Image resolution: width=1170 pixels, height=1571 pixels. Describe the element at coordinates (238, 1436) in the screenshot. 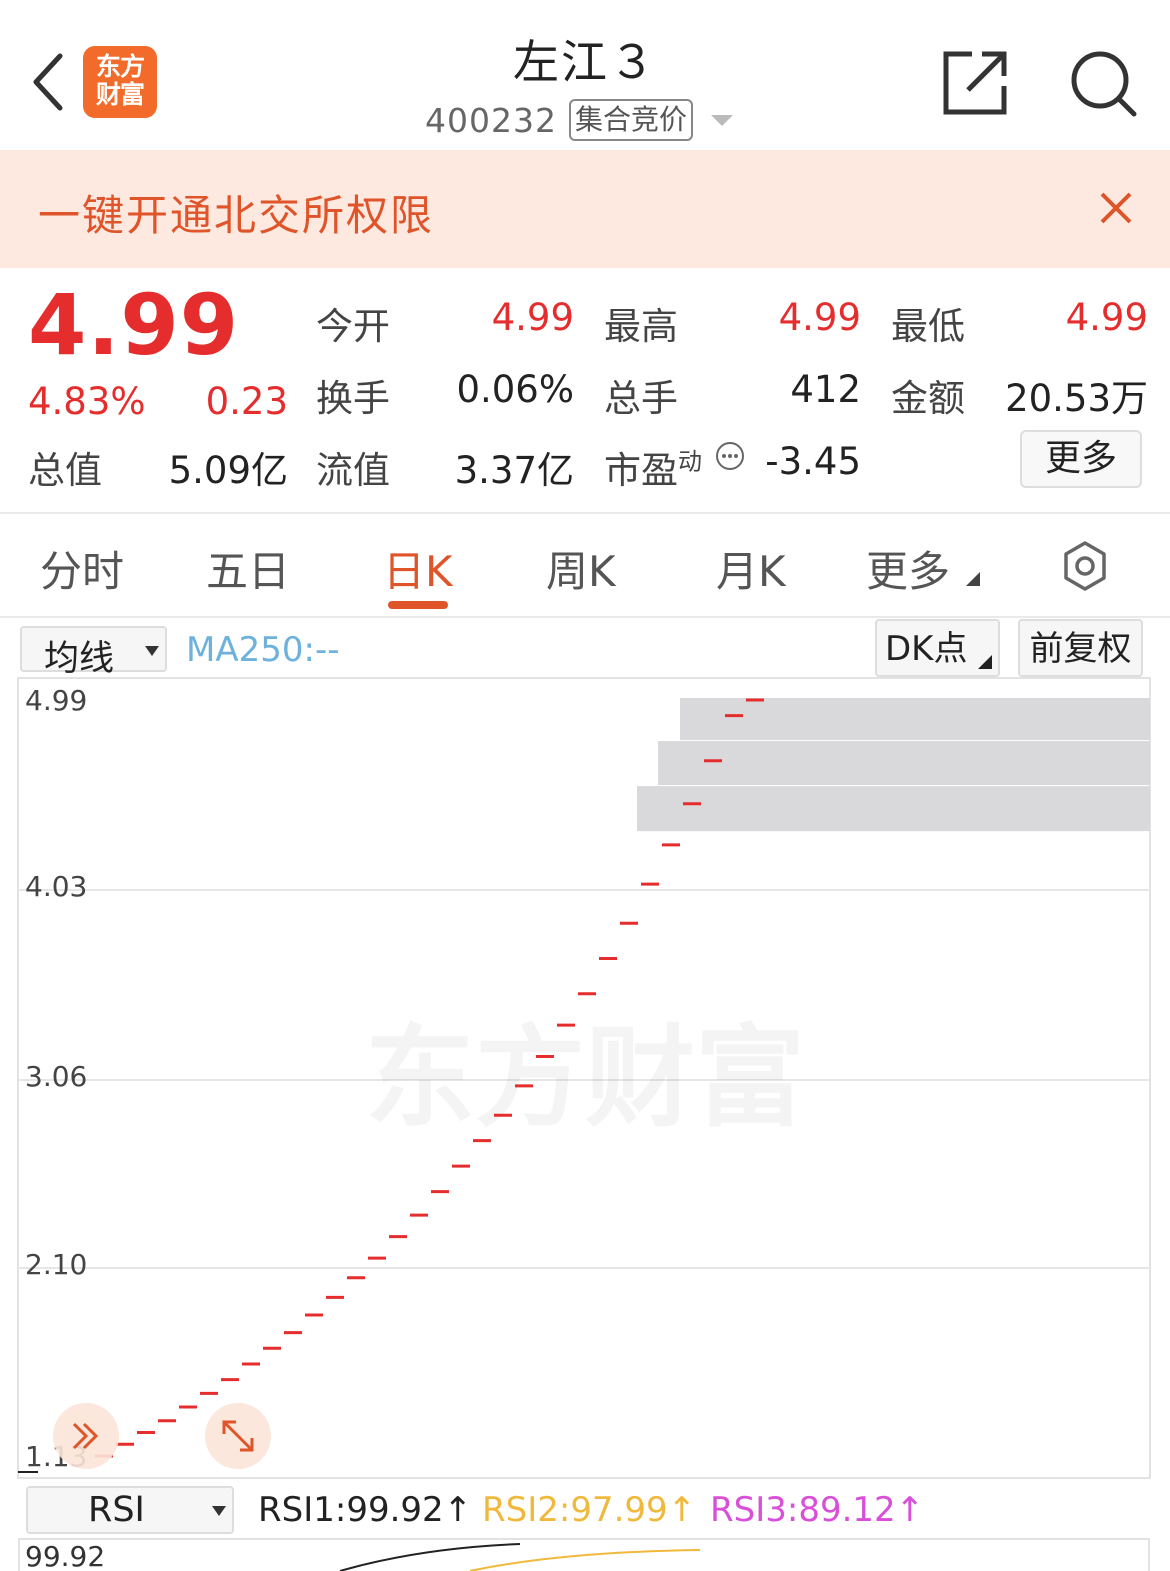

I see `expand-icon` at that location.